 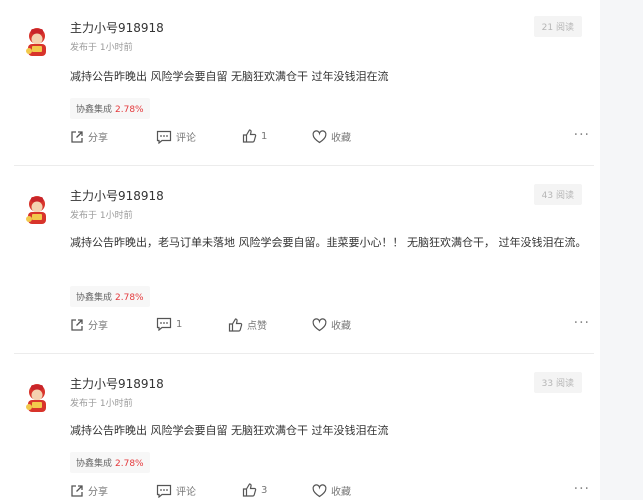 I want to click on comment-label: 1, so click(x=179, y=324).